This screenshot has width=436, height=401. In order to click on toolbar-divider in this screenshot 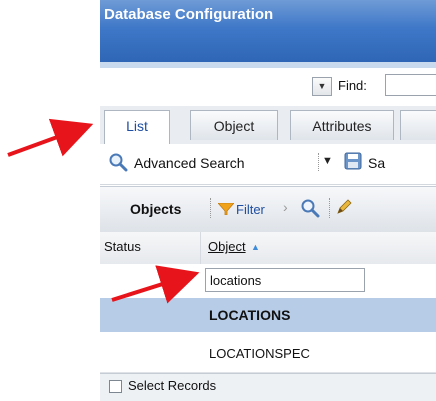, I will do `click(319, 162)`.